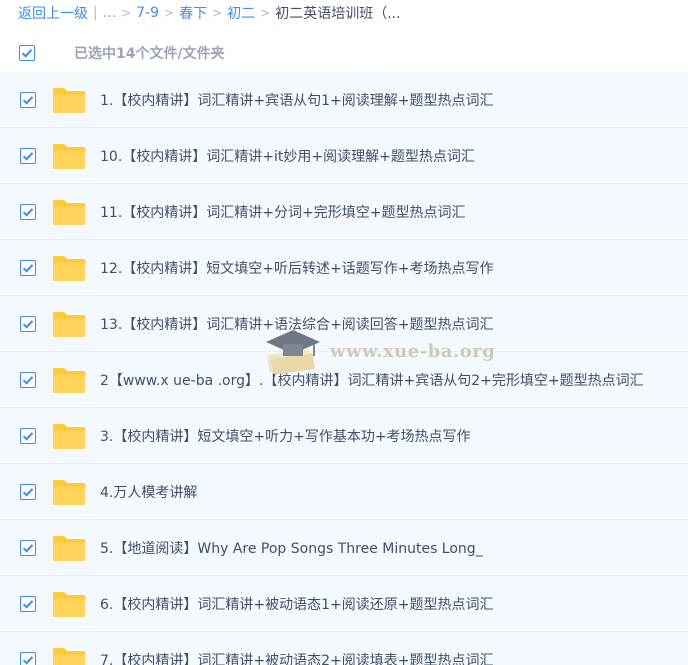  What do you see at coordinates (285, 436) in the screenshot?
I see `file-name: 3.【校内精讲】短文填空+听力+写作基本功+考场热点写作` at bounding box center [285, 436].